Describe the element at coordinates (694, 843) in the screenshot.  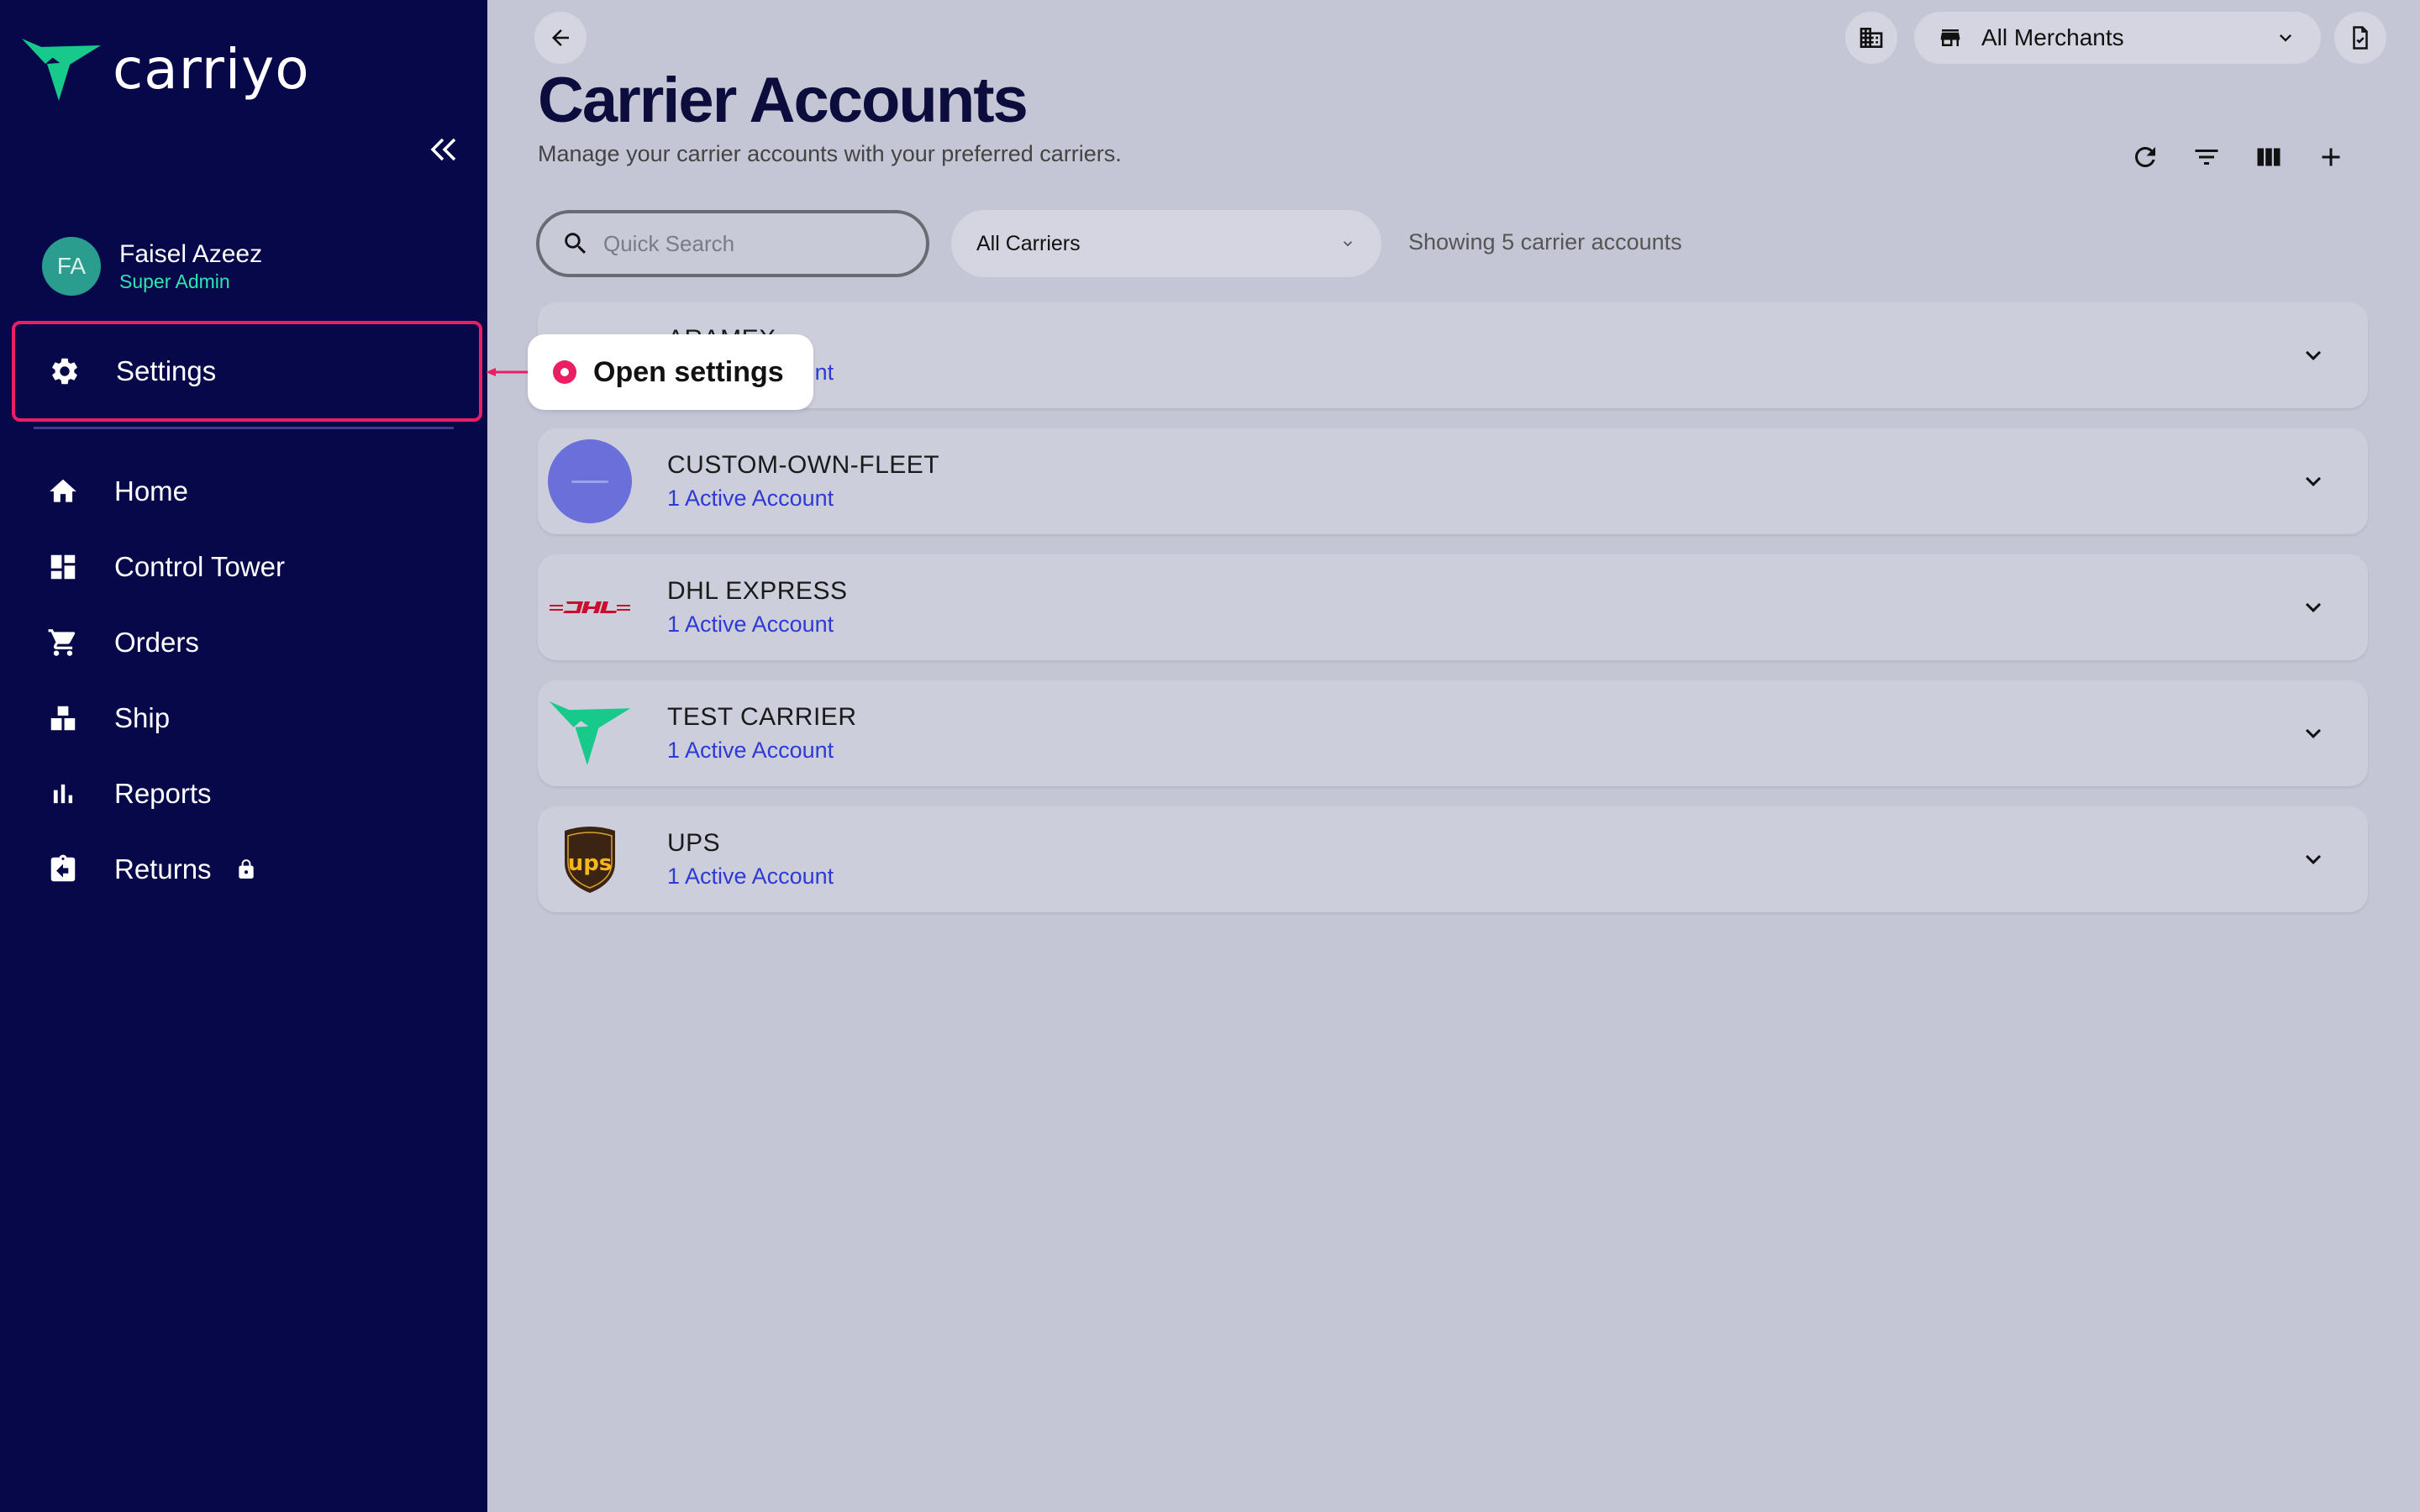
I see `carrier-name: UPS` at that location.